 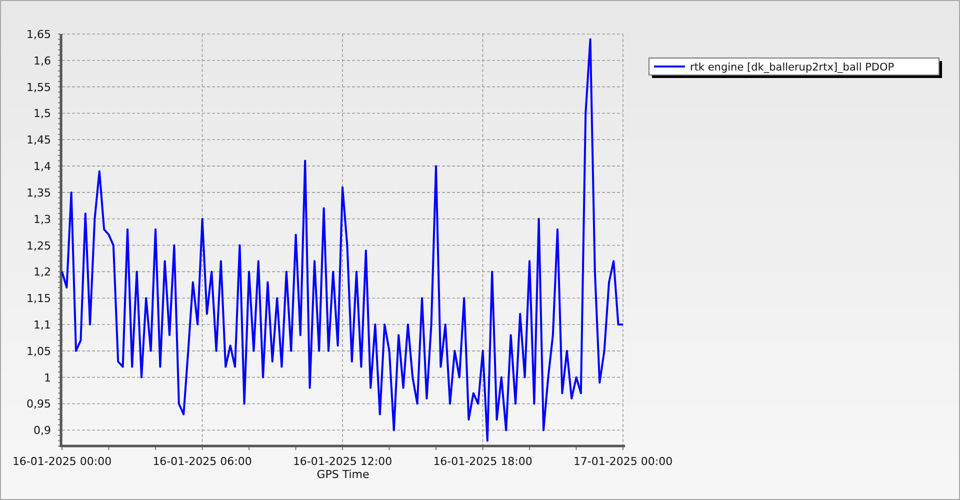 What do you see at coordinates (669, 67) in the screenshot?
I see `legend-line-icon` at bounding box center [669, 67].